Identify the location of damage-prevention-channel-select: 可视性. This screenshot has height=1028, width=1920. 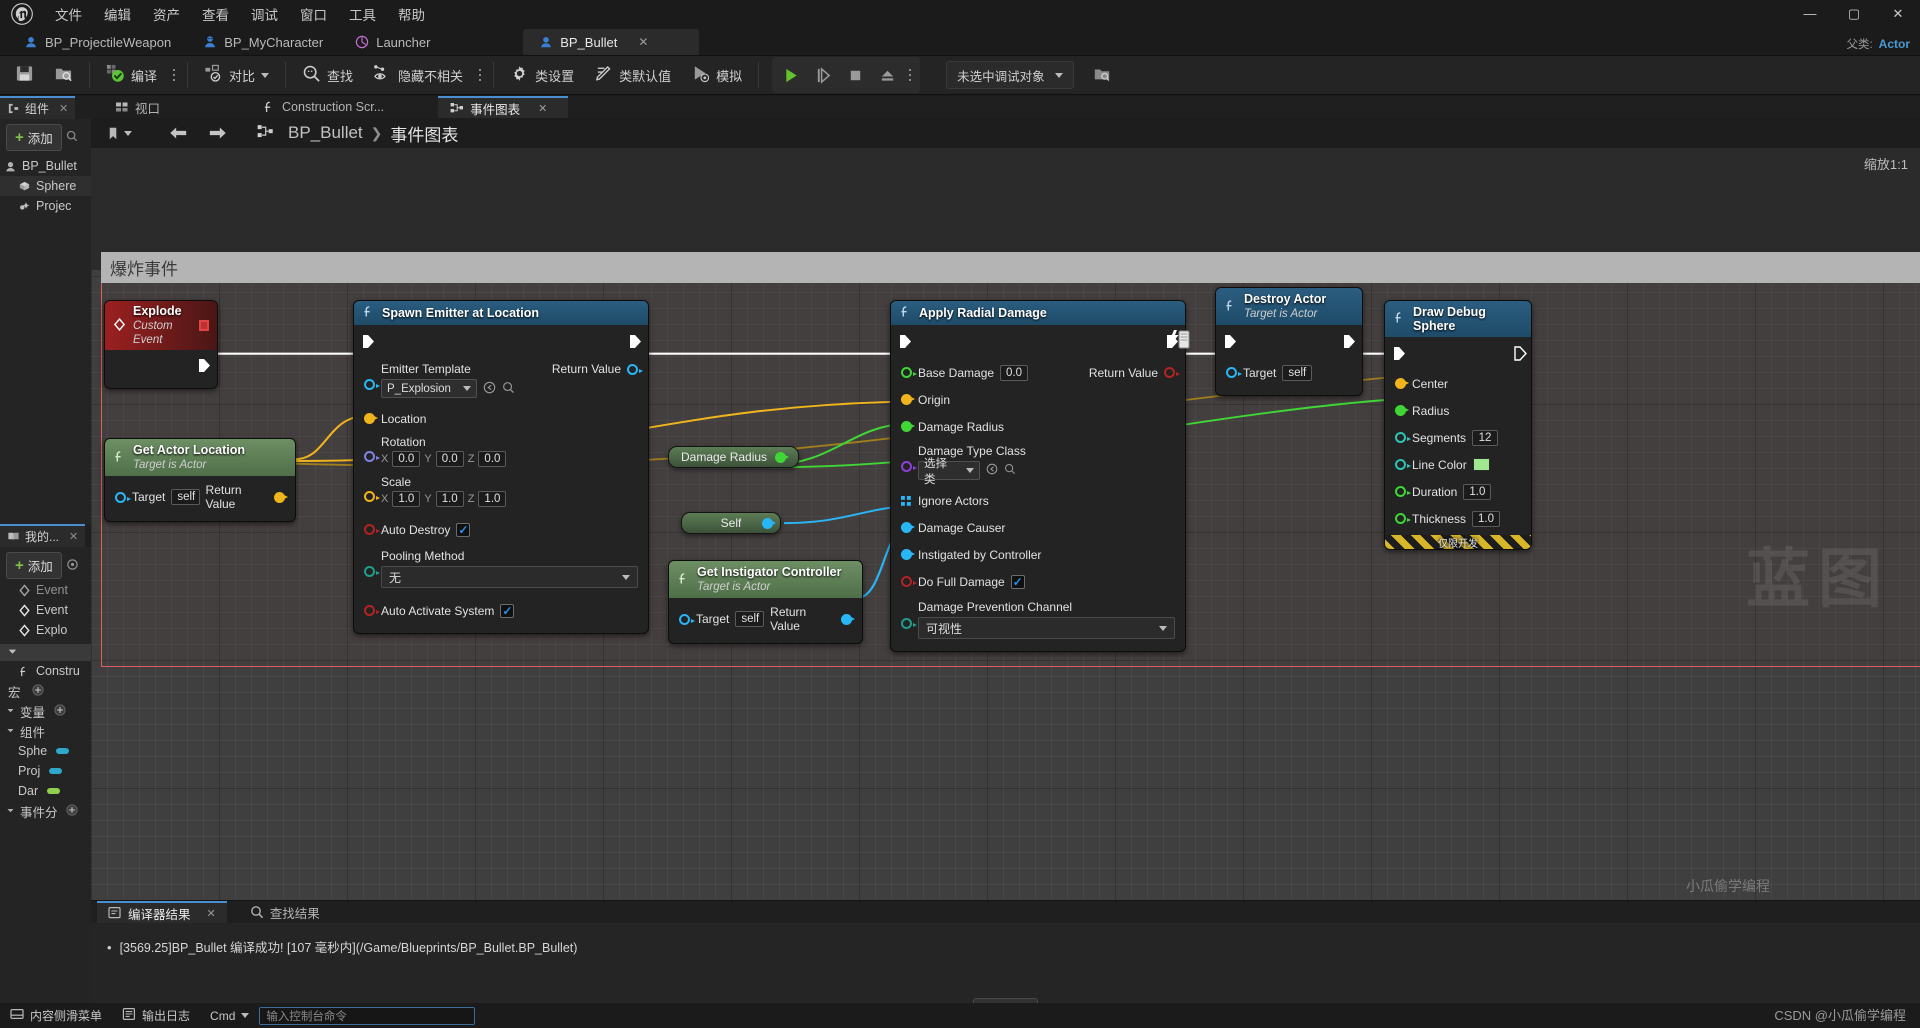
(1046, 628).